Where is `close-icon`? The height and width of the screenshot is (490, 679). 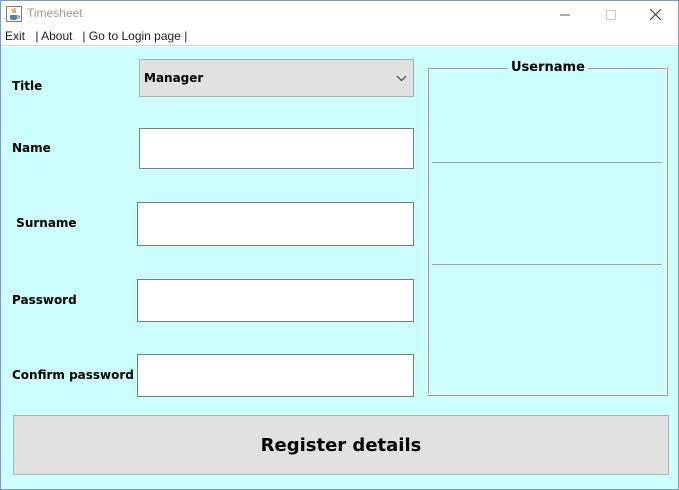 close-icon is located at coordinates (655, 14).